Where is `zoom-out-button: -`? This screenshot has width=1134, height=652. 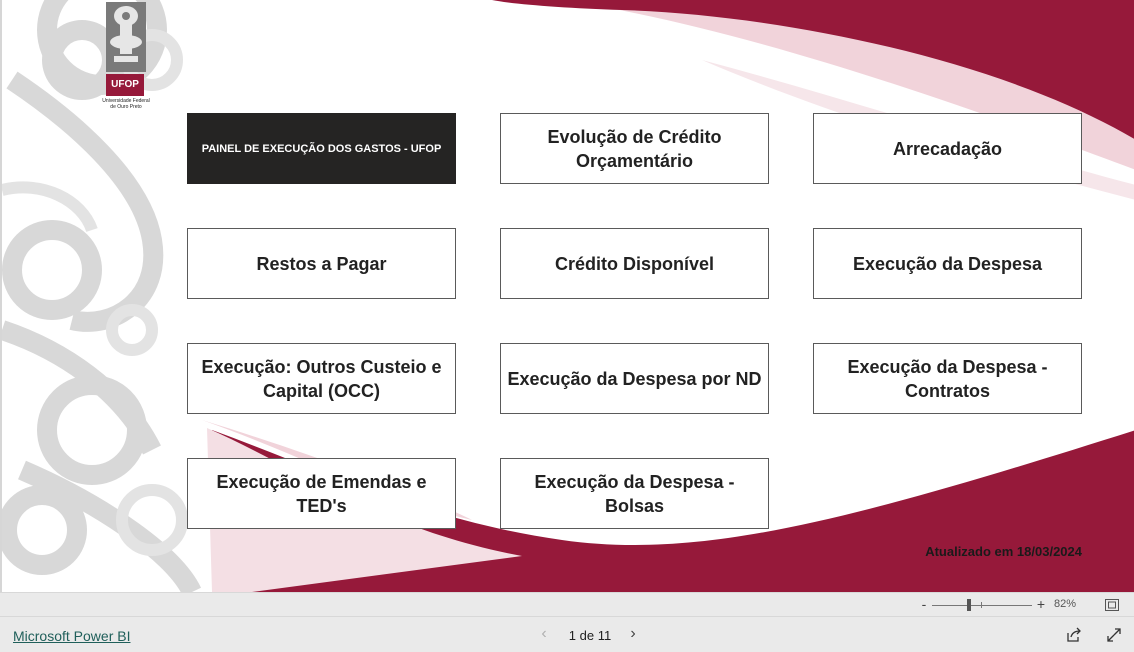
zoom-out-button: - is located at coordinates (924, 604).